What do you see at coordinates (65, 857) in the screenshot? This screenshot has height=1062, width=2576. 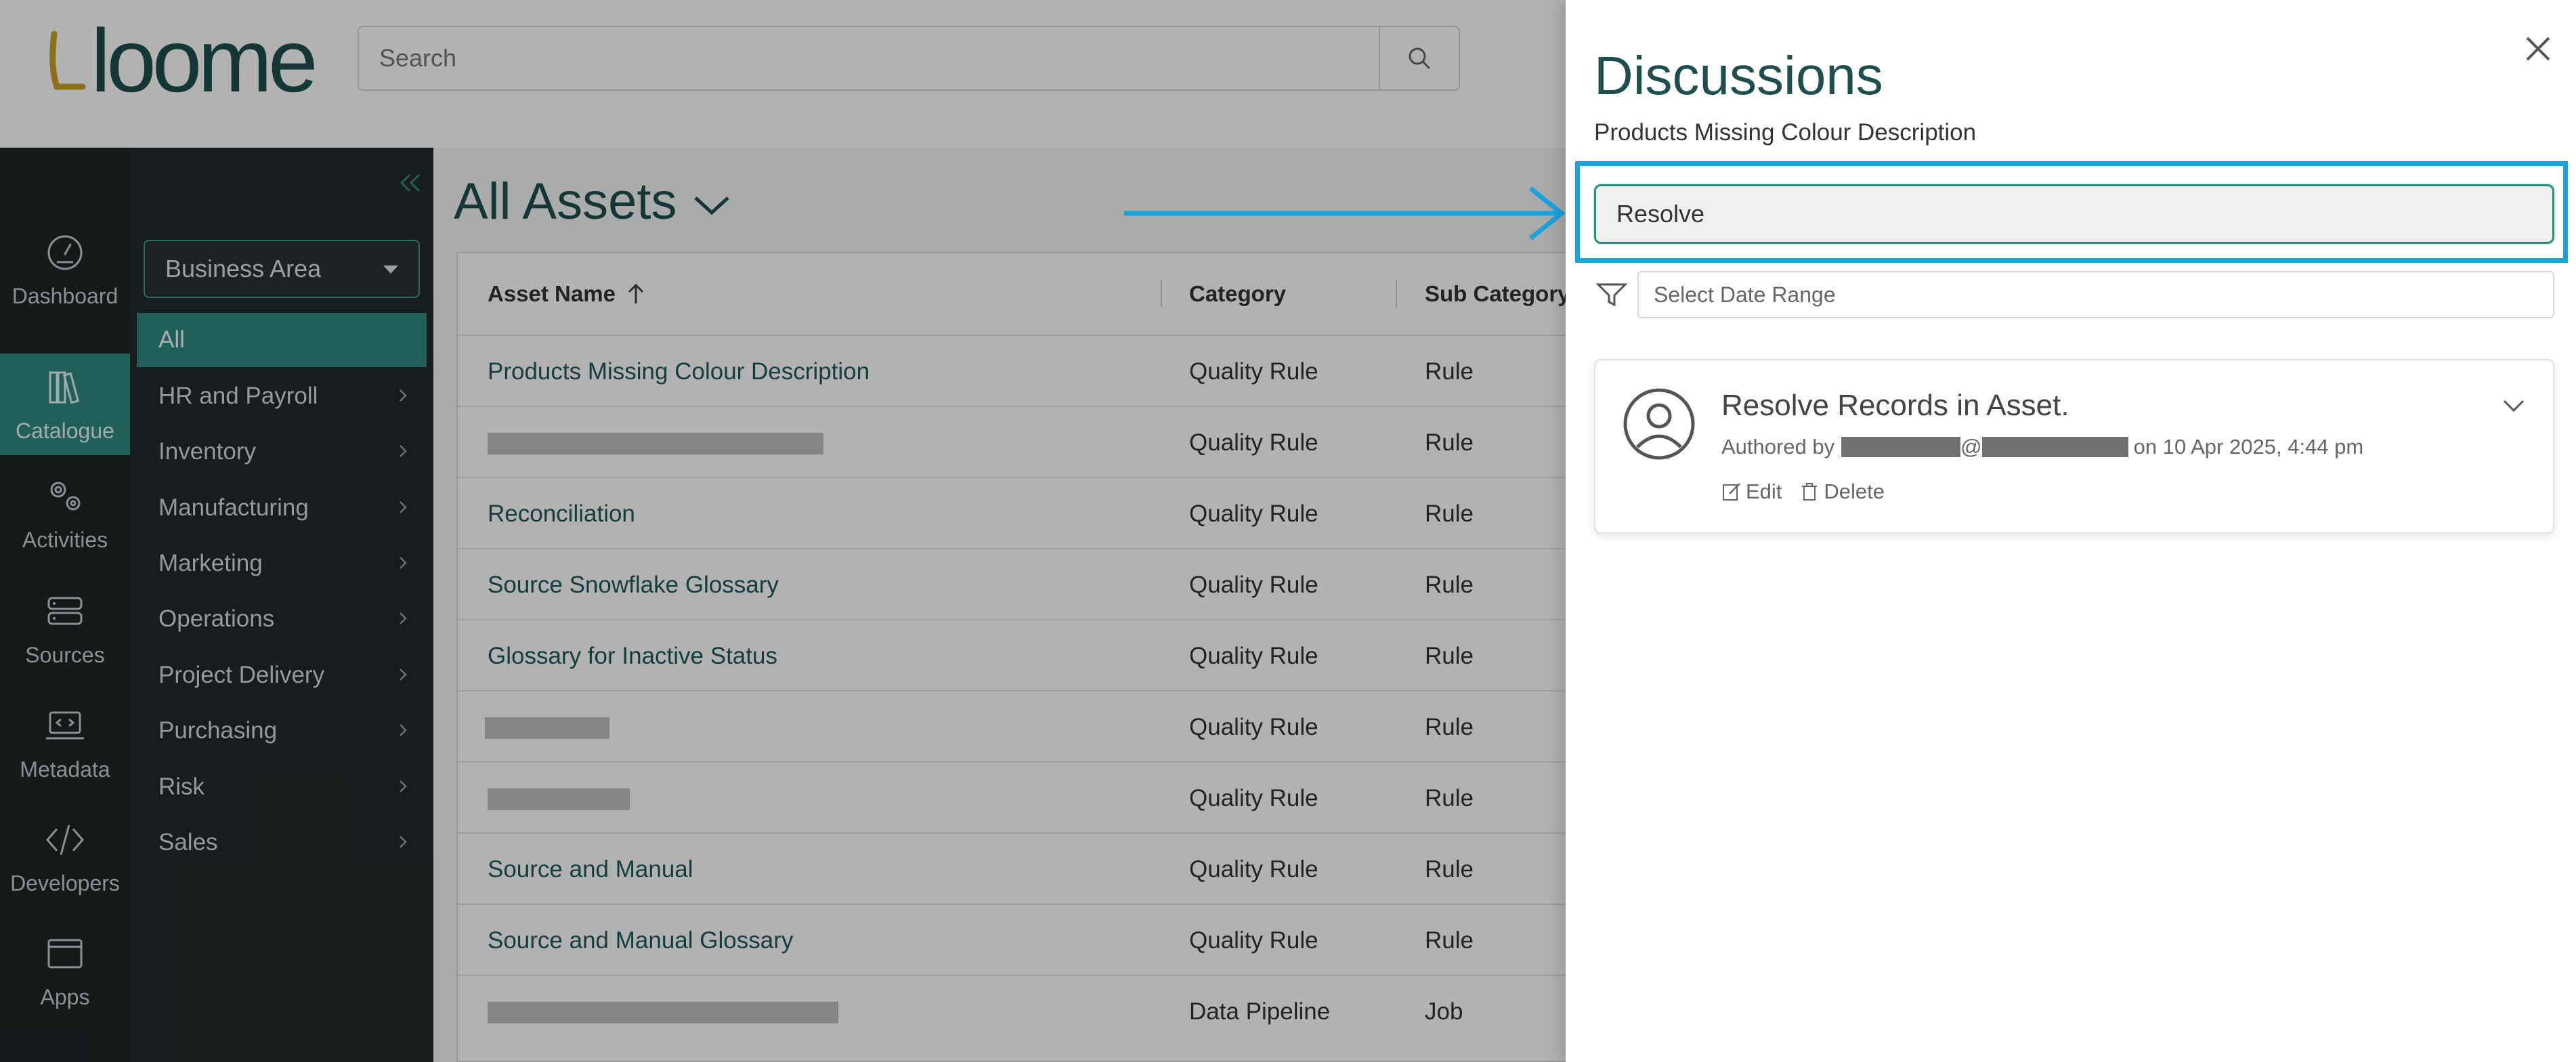 I see `rail-item-developers: Developers` at bounding box center [65, 857].